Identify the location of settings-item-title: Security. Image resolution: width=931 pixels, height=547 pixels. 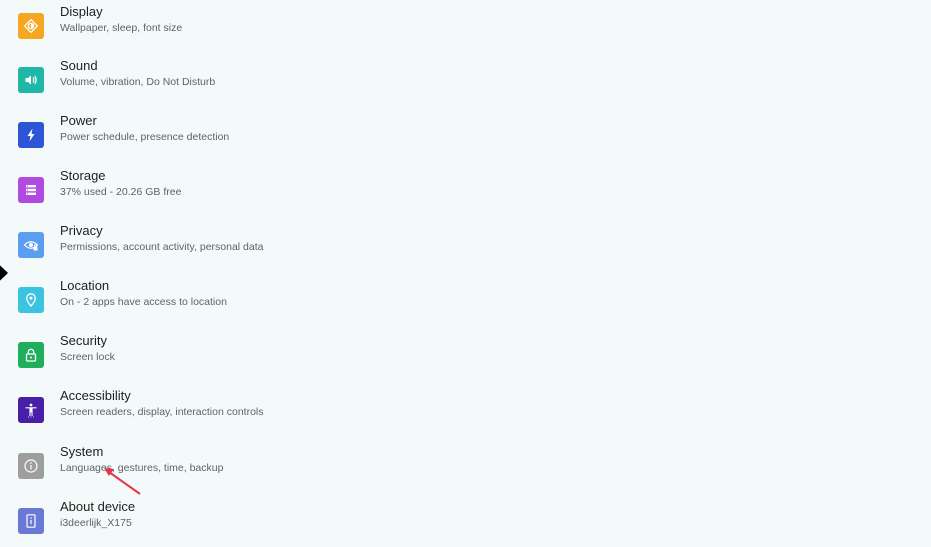
(83, 340).